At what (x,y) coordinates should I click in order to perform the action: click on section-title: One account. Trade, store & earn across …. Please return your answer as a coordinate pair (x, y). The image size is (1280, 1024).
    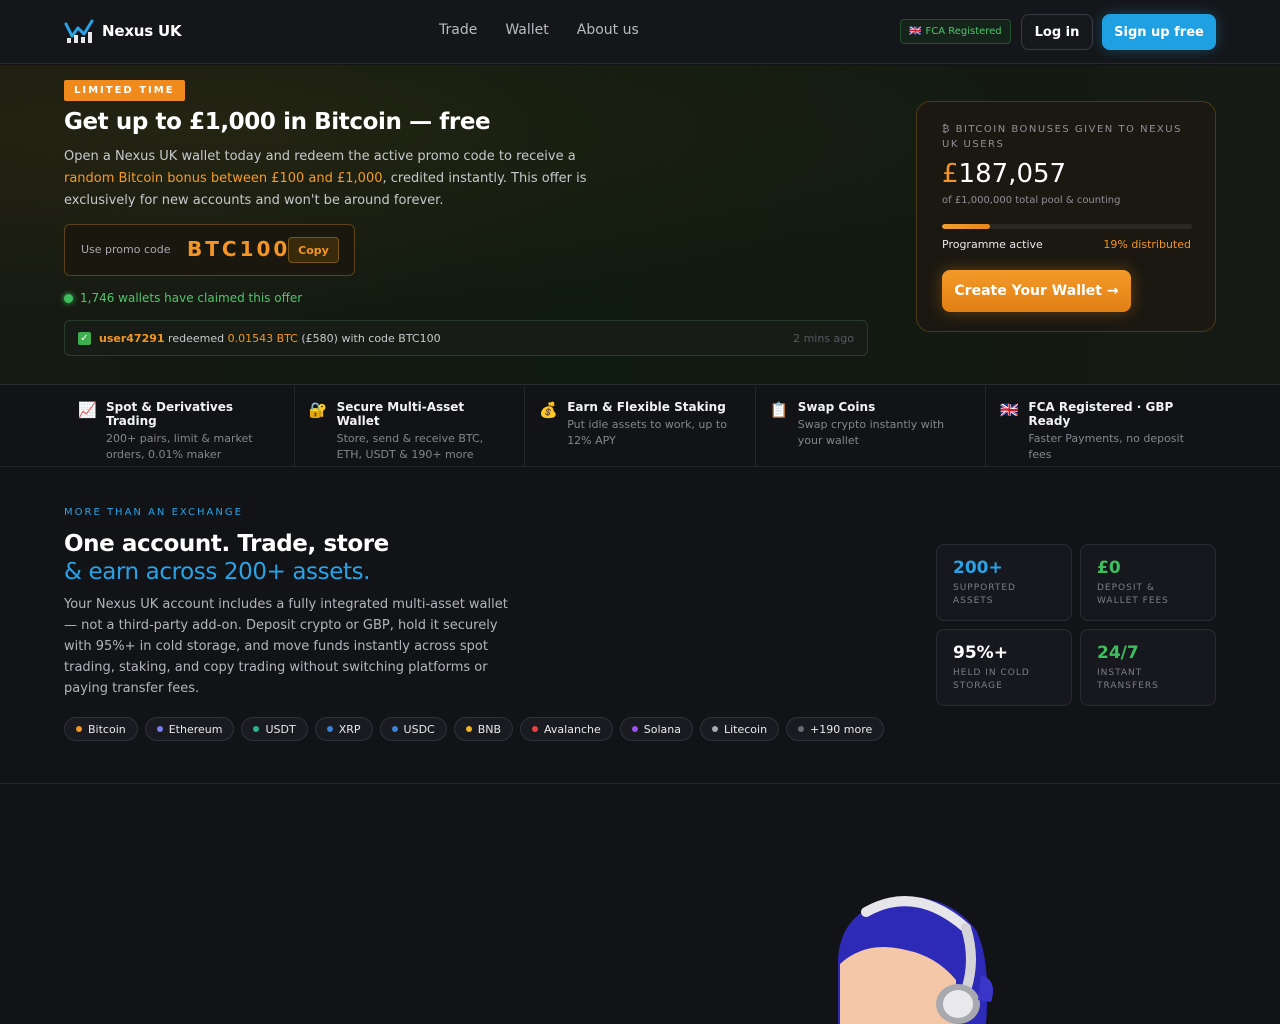
    Looking at the image, I should click on (226, 558).